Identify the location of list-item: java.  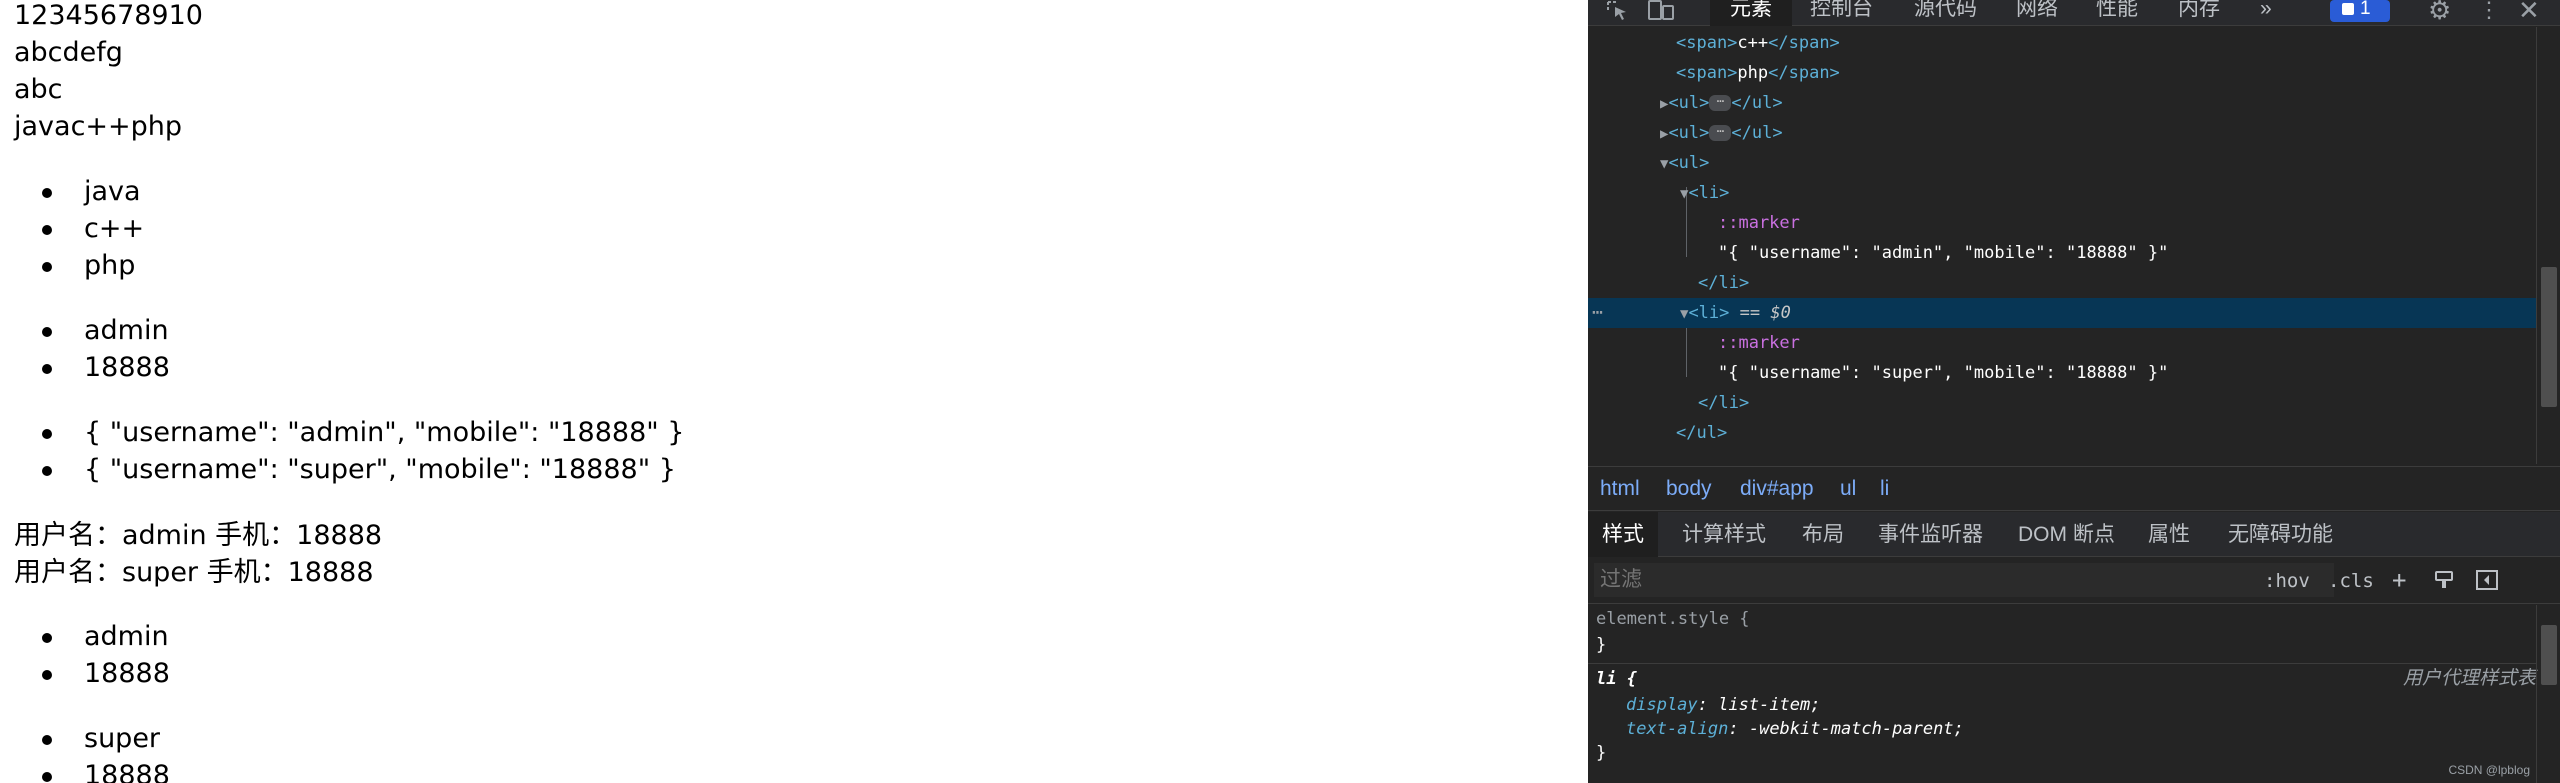
(91, 191).